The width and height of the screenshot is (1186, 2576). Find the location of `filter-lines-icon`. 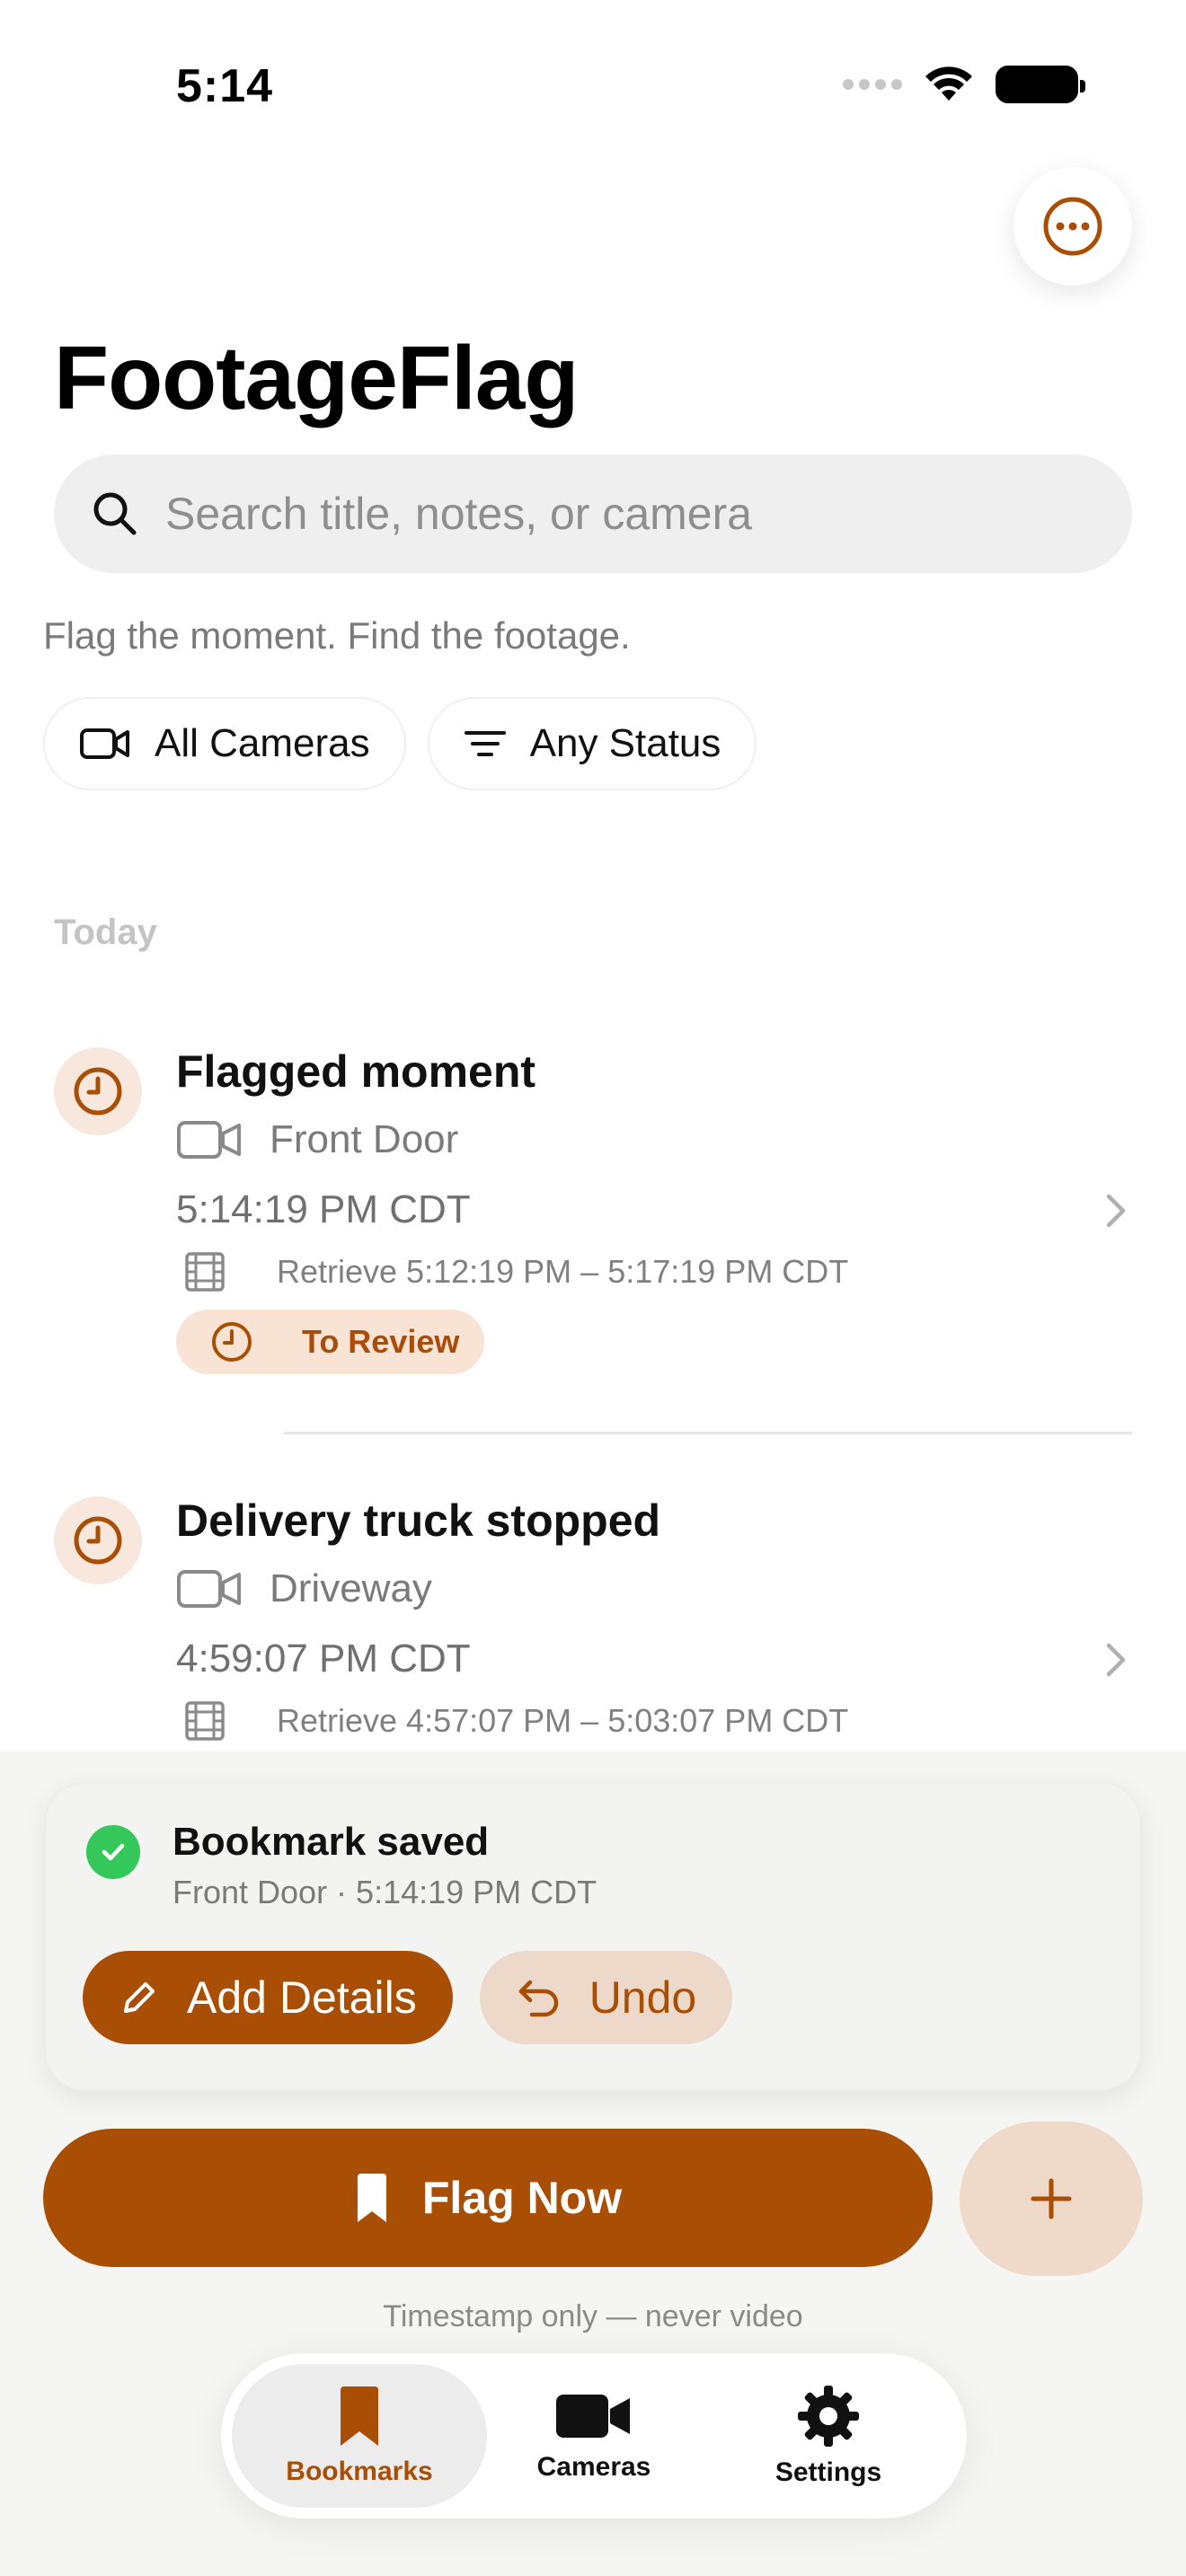

filter-lines-icon is located at coordinates (485, 743).